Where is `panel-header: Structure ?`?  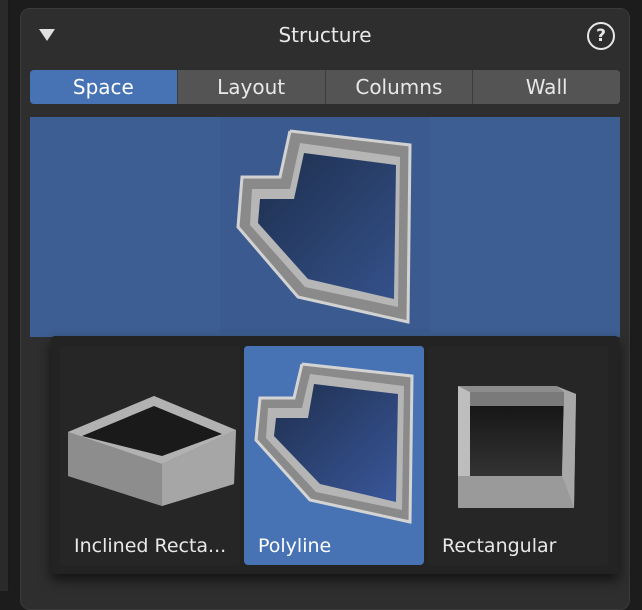 panel-header: Structure ? is located at coordinates (325, 36).